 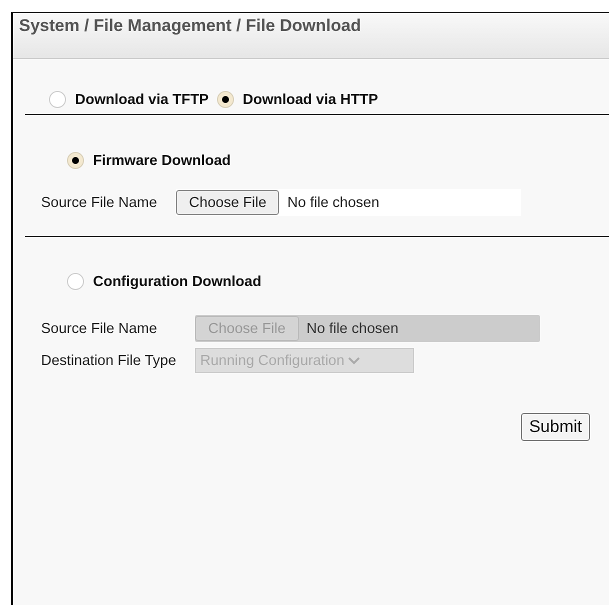 What do you see at coordinates (162, 160) in the screenshot?
I see `radio-label: Firmware Download` at bounding box center [162, 160].